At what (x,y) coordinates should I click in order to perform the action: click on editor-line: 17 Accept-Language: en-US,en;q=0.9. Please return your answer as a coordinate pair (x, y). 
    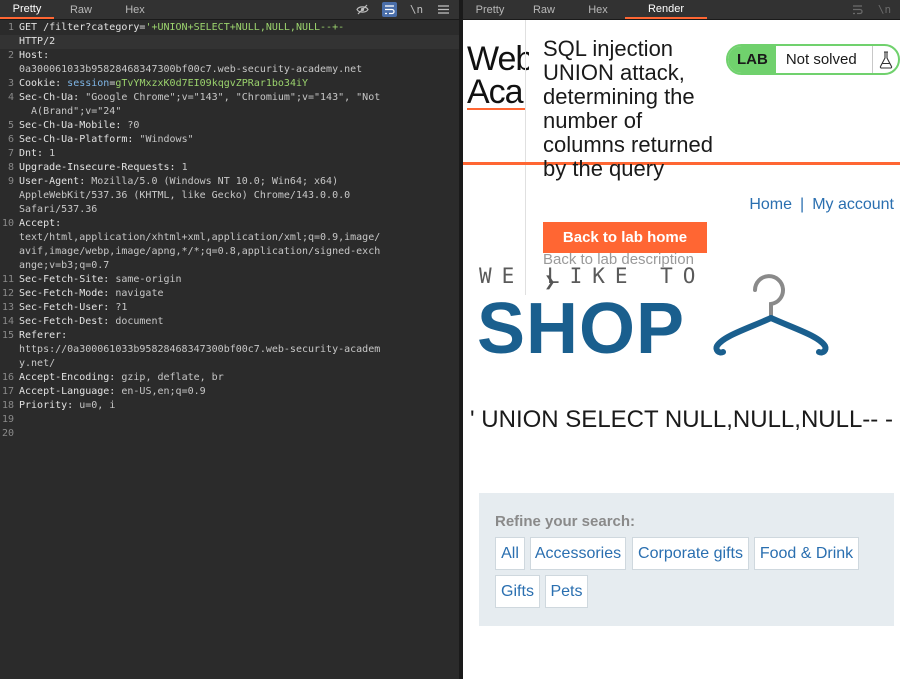
    Looking at the image, I should click on (229, 392).